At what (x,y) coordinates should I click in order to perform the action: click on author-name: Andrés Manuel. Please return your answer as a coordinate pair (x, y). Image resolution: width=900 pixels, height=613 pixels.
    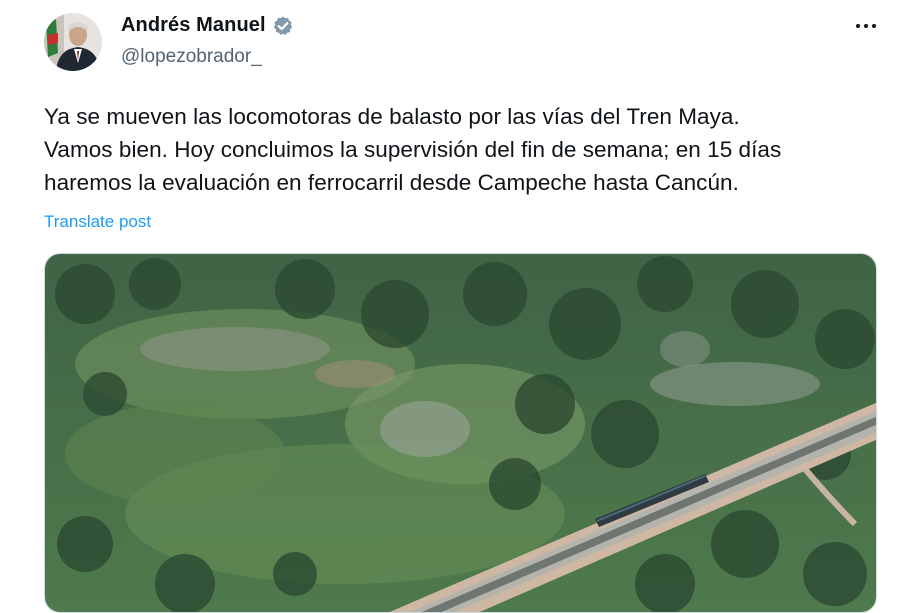
    Looking at the image, I should click on (193, 25).